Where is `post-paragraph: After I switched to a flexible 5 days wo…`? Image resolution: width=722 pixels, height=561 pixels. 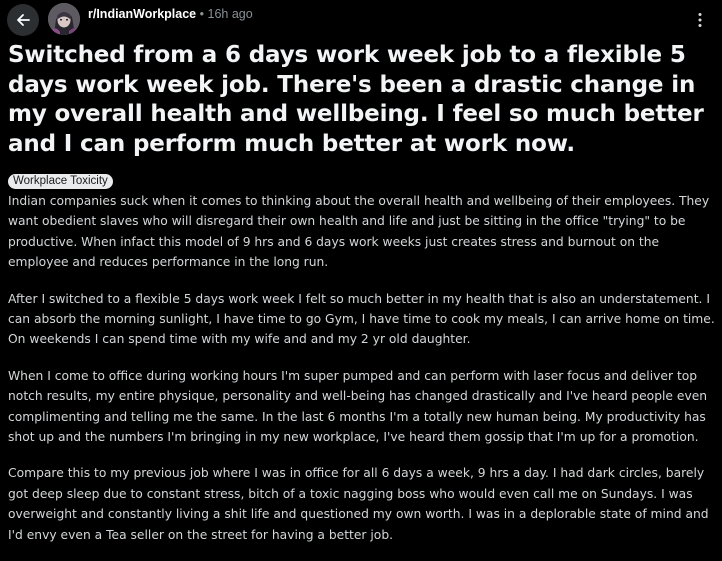 post-paragraph: After I switched to a flexible 5 days wo… is located at coordinates (361, 319).